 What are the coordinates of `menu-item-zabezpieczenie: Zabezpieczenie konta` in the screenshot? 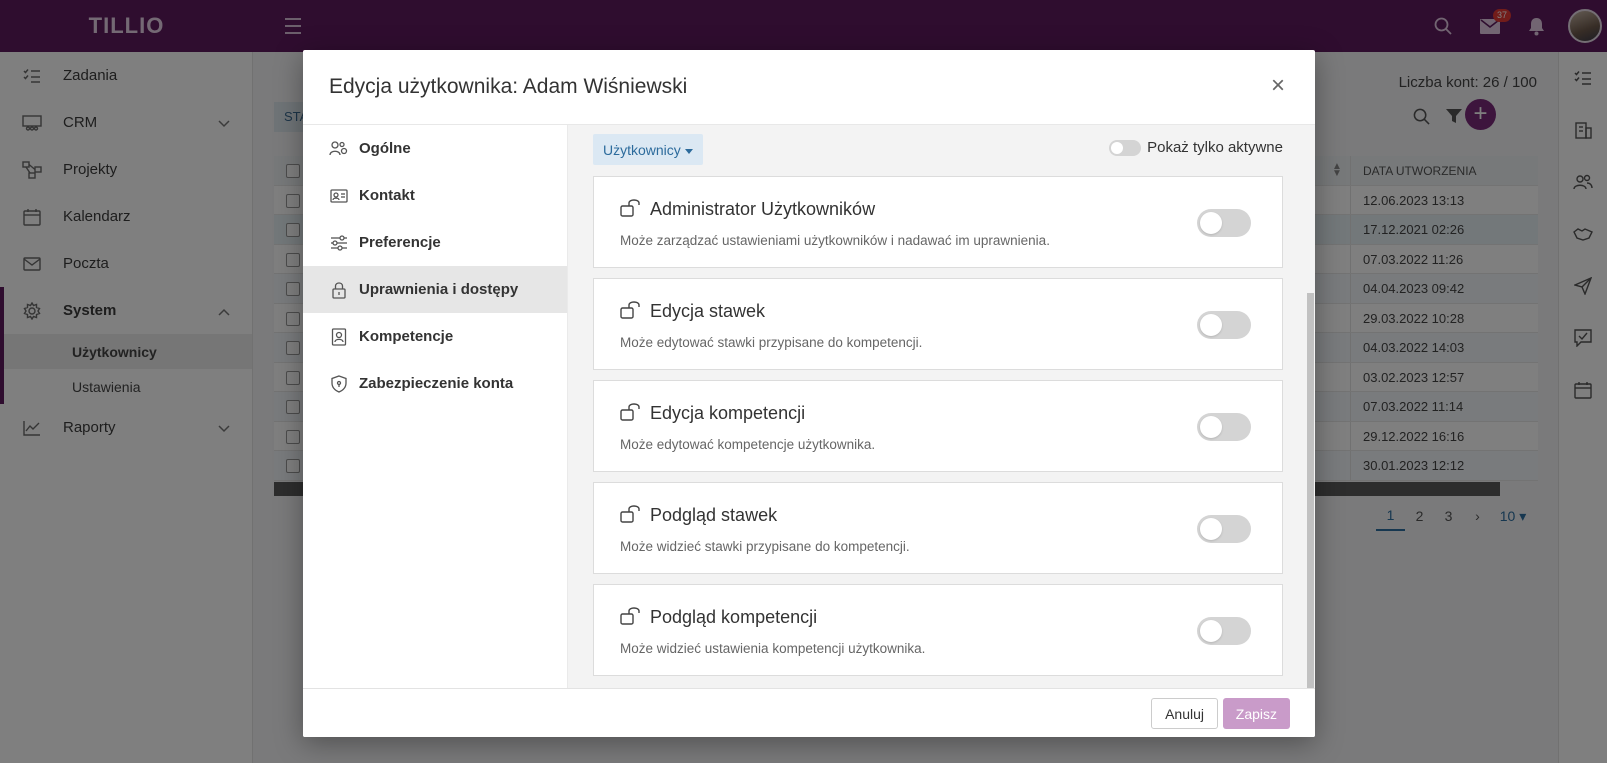 It's located at (435, 383).